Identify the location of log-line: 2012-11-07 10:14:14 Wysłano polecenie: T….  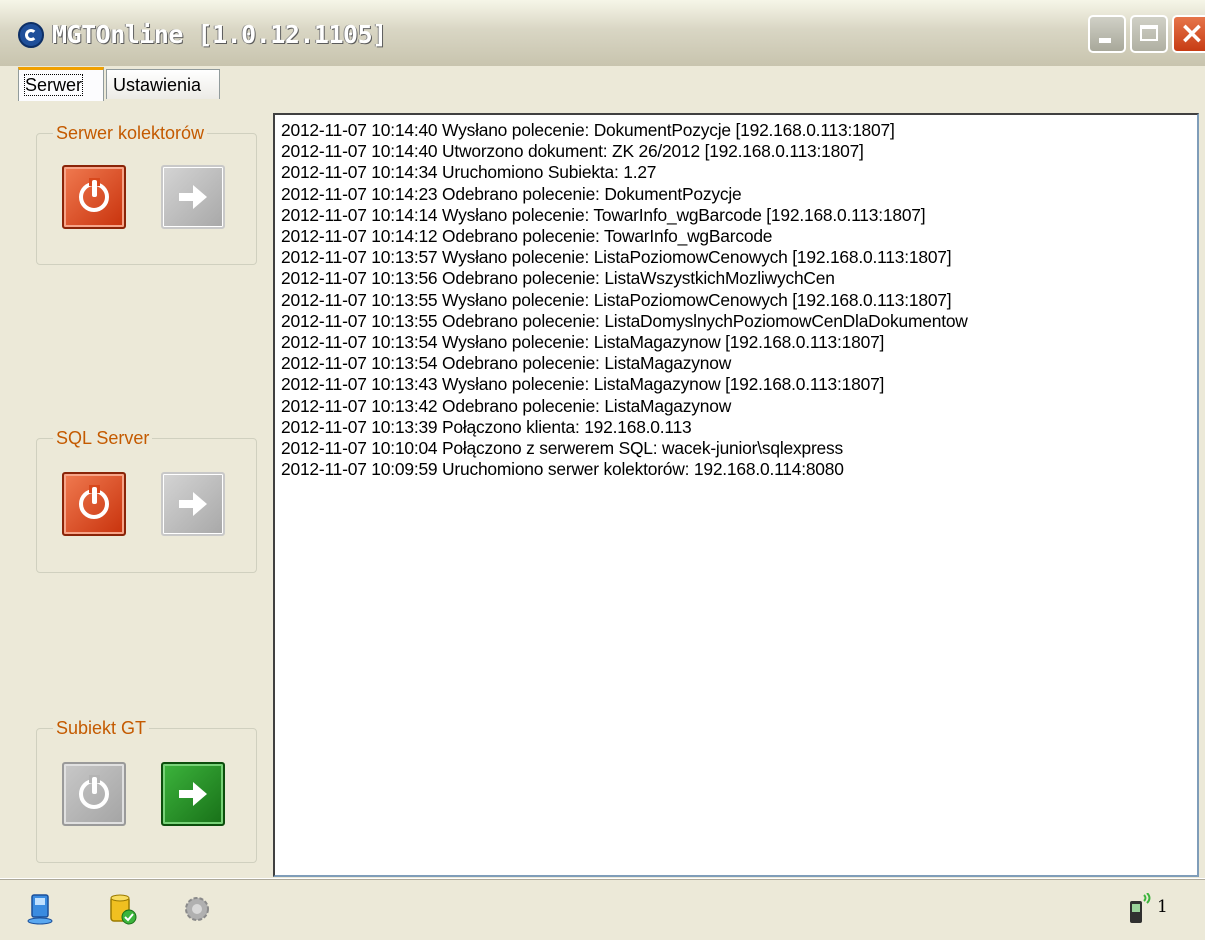
(736, 215).